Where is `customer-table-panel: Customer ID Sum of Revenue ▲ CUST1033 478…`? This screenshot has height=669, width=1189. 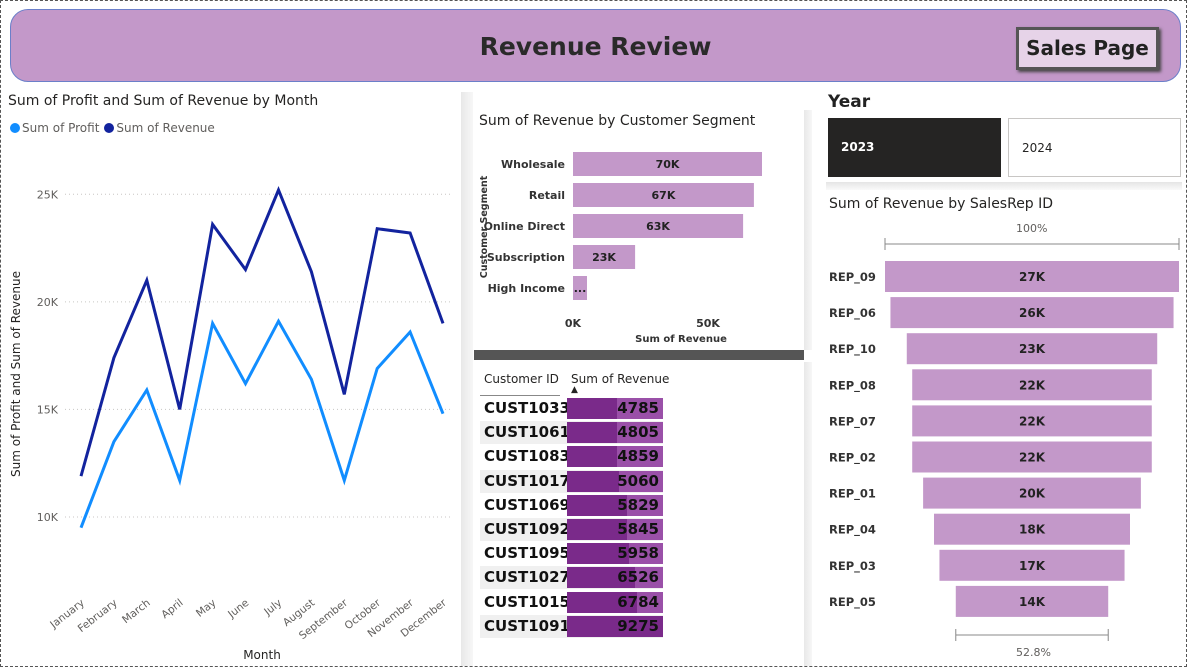
customer-table-panel: Customer ID Sum of Revenue ▲ CUST1033 478… is located at coordinates (639, 514).